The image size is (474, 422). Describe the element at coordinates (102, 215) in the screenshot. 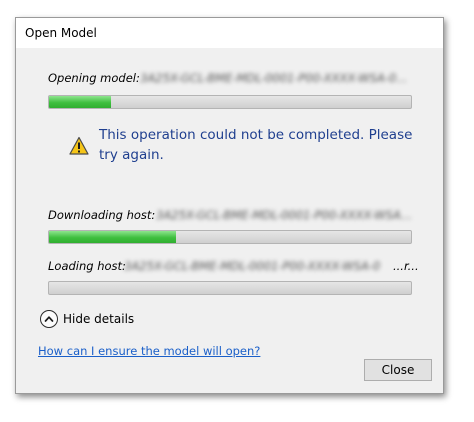

I see `downloading-host-label: Downloading host:` at that location.